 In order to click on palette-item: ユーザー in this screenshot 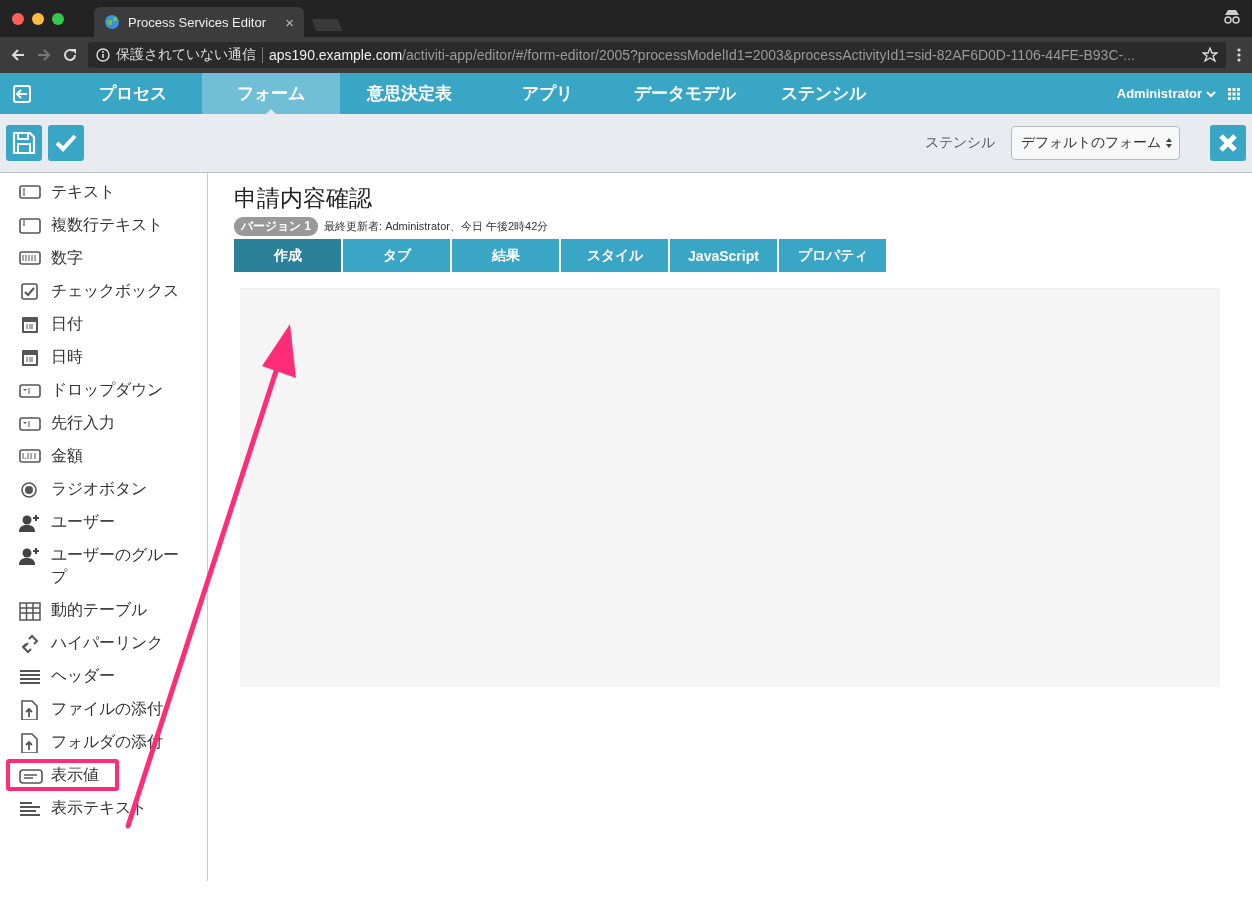, I will do `click(65, 522)`.